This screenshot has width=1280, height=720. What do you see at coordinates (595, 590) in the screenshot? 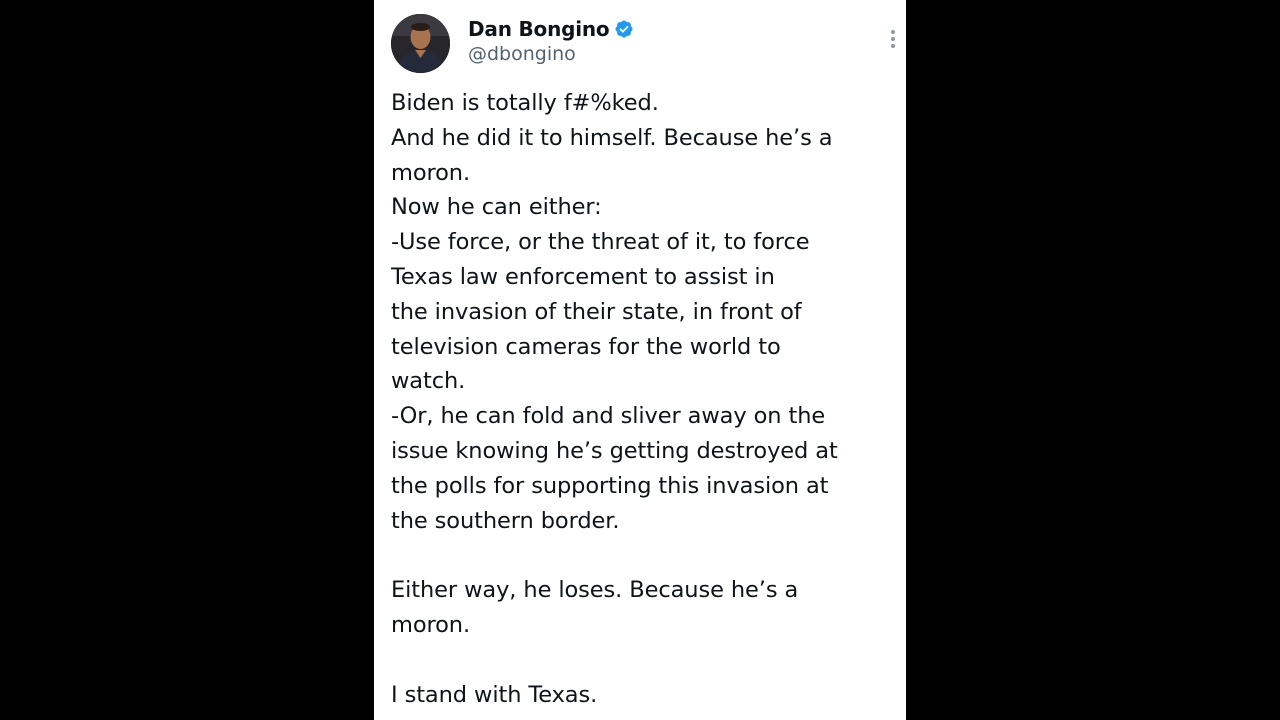
I see `tweet-text-line: Either way, he loses. Because he’s a` at bounding box center [595, 590].